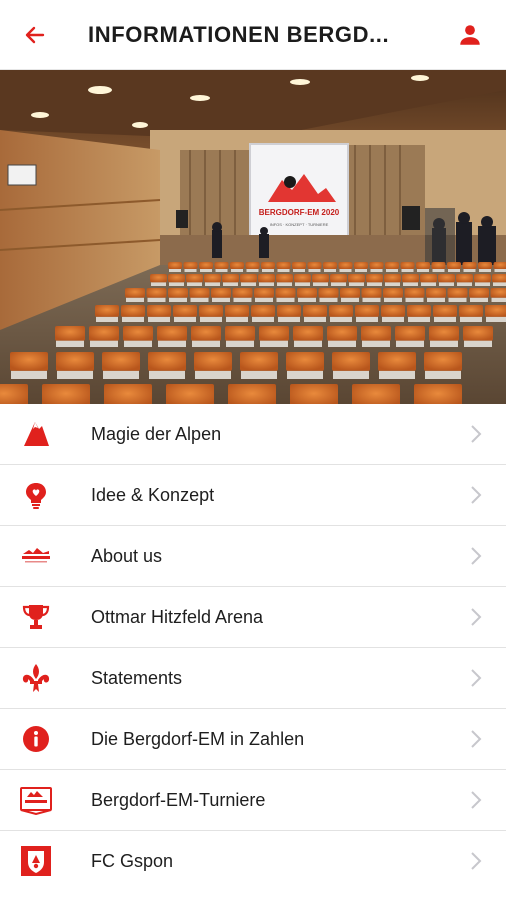  Describe the element at coordinates (177, 616) in the screenshot. I see `menu-item-label: Ottmar Hitzfeld Arena` at that location.